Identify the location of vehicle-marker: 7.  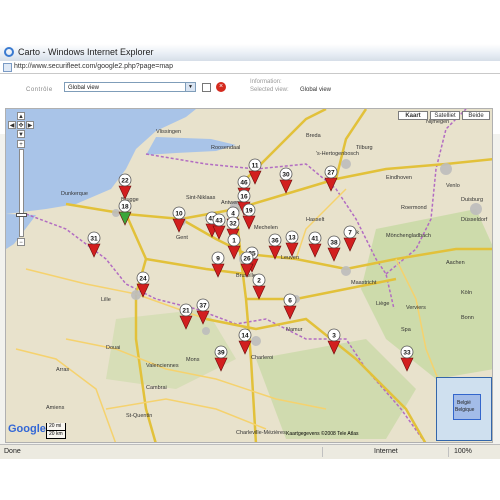
(350, 238).